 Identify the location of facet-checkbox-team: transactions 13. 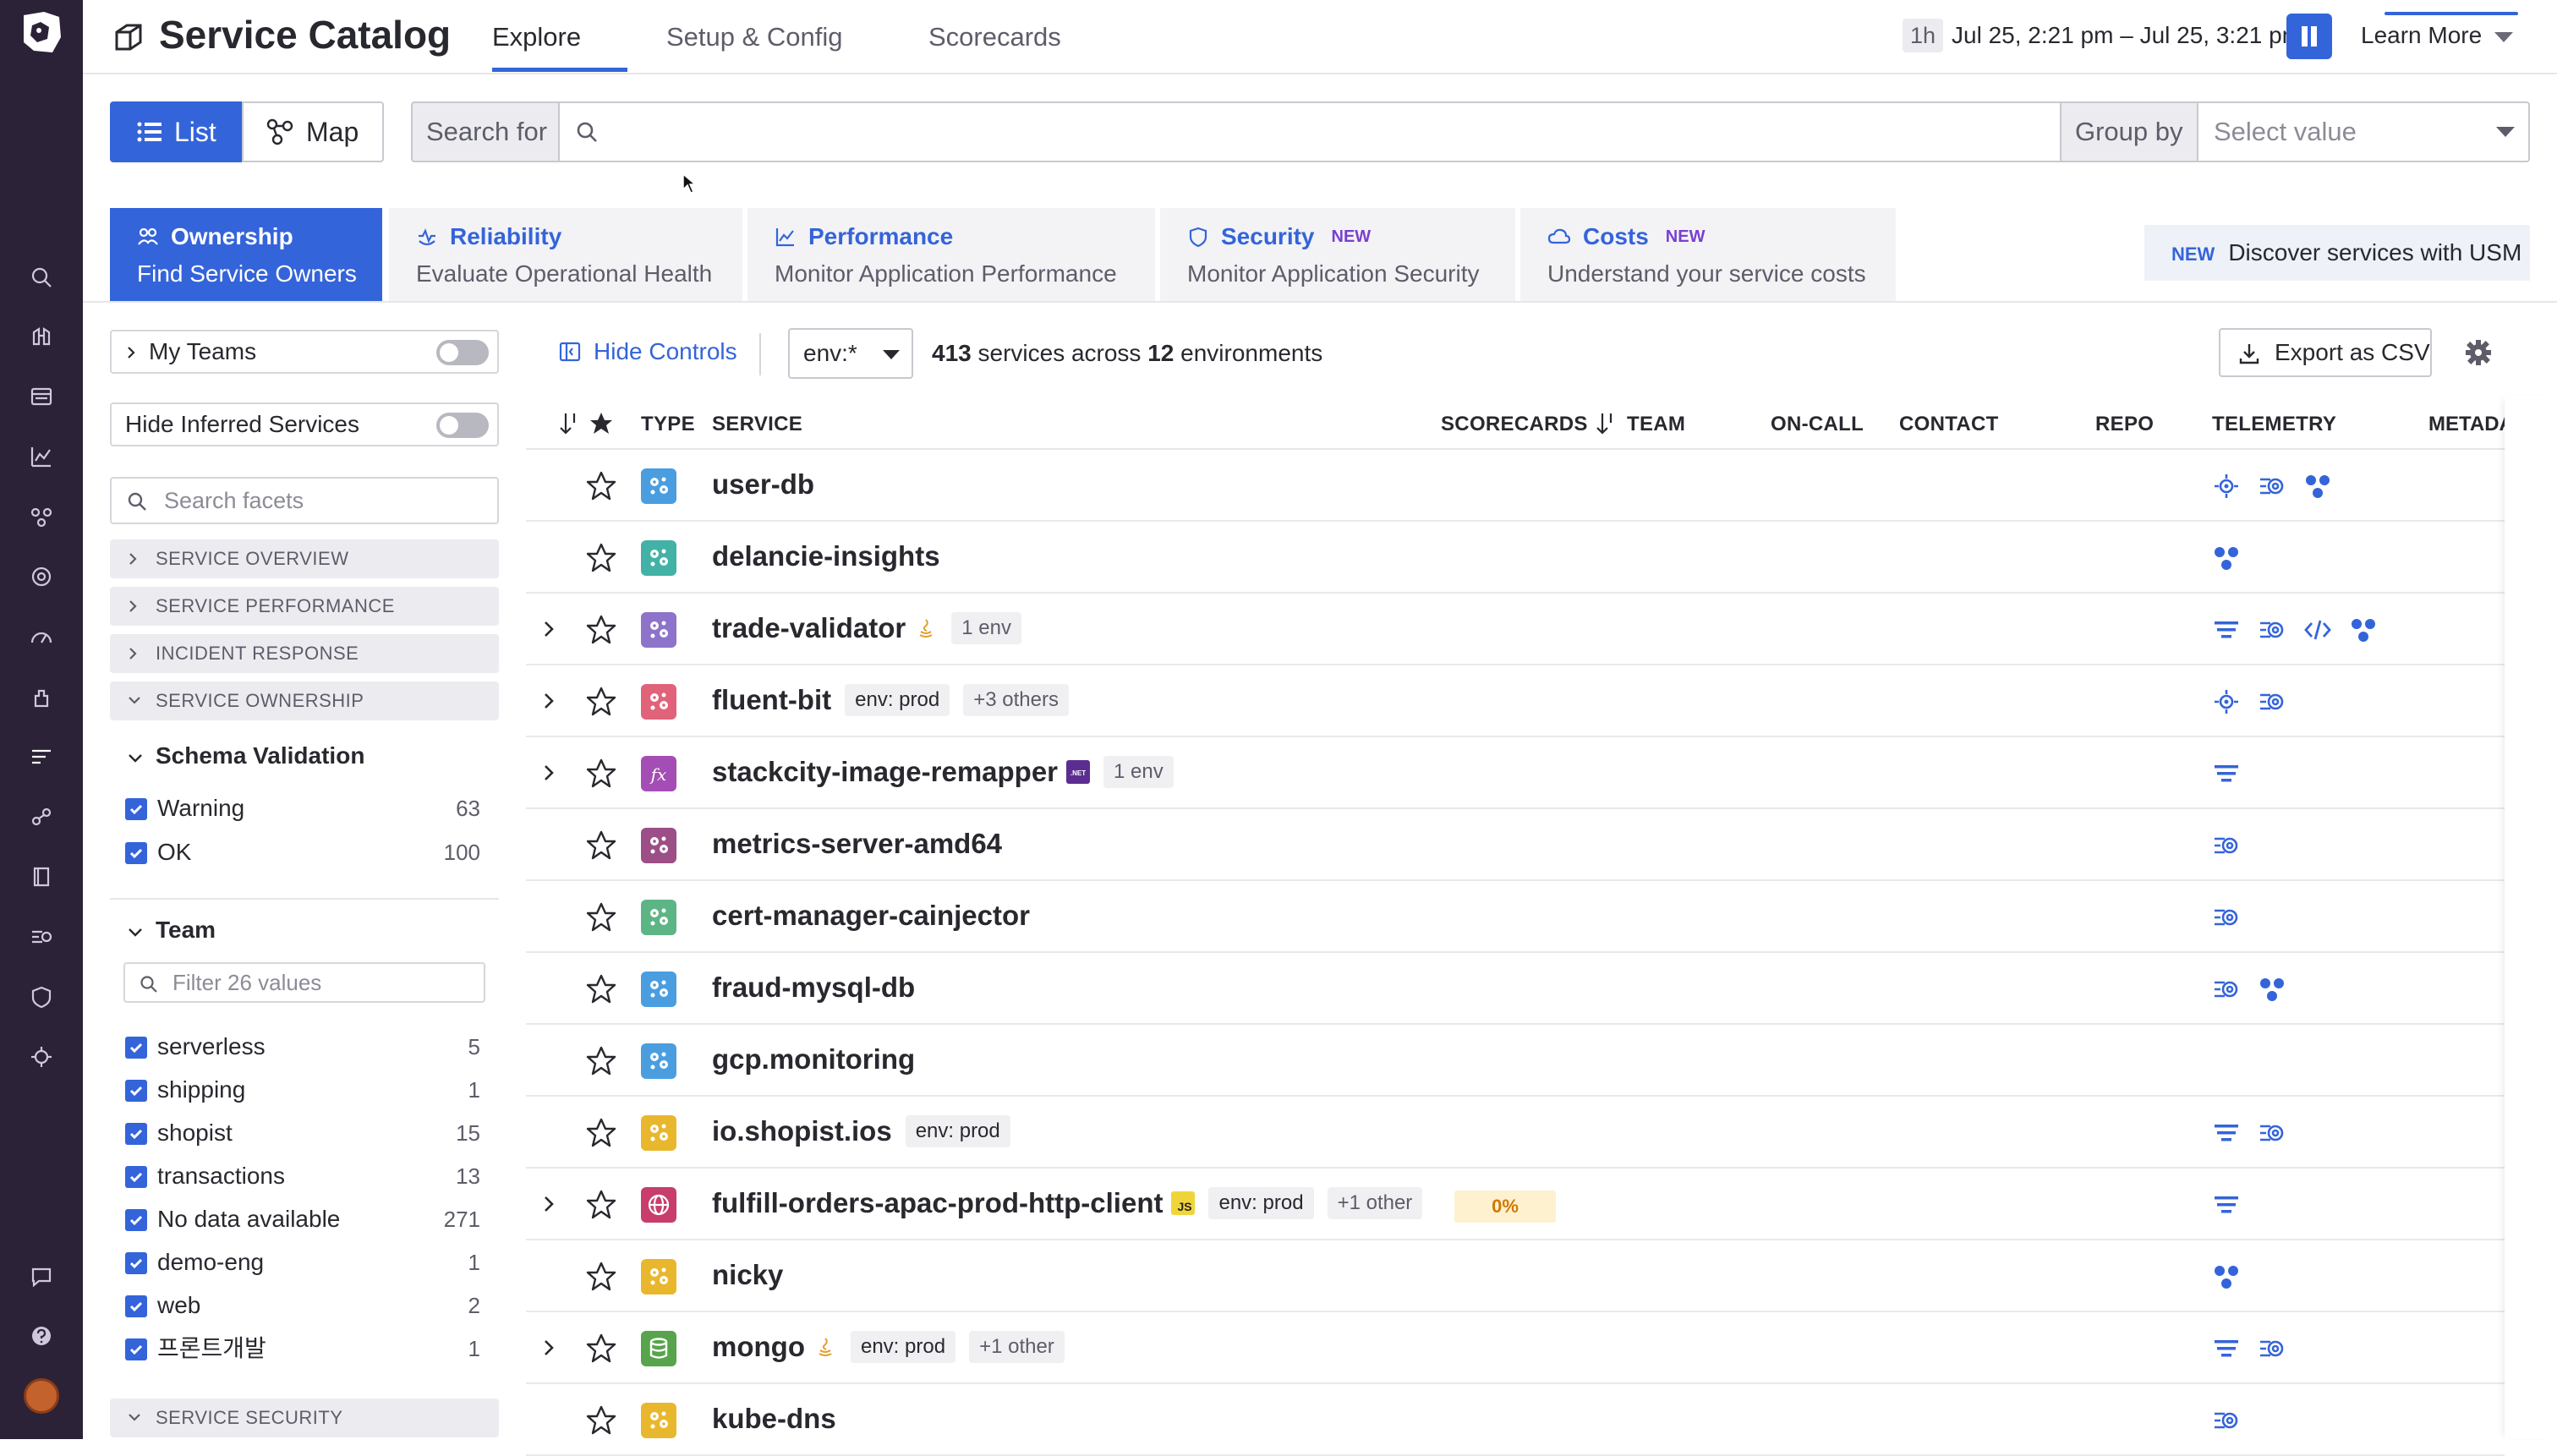
(302, 1176).